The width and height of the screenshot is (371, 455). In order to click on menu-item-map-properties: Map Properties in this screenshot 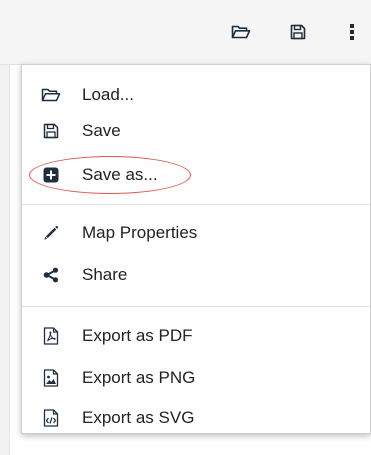, I will do `click(196, 233)`.